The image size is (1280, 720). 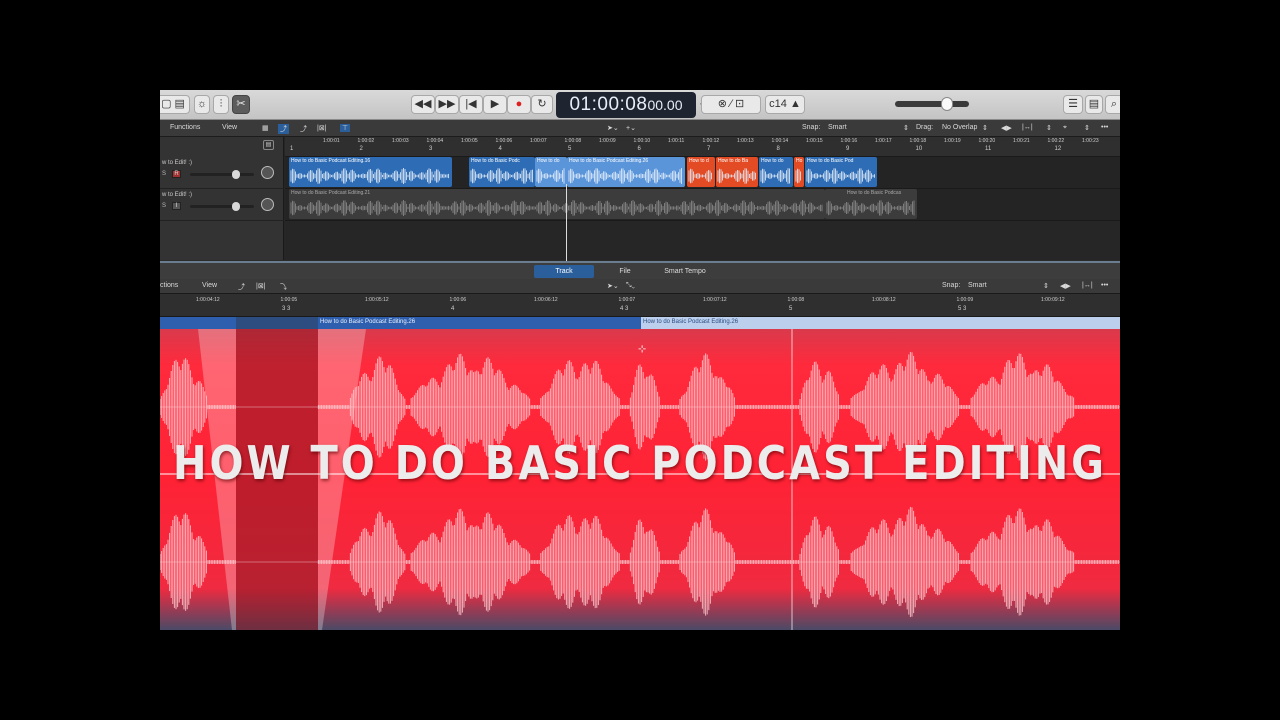 I want to click on smart-controls-icon: ☼, so click(x=202, y=104).